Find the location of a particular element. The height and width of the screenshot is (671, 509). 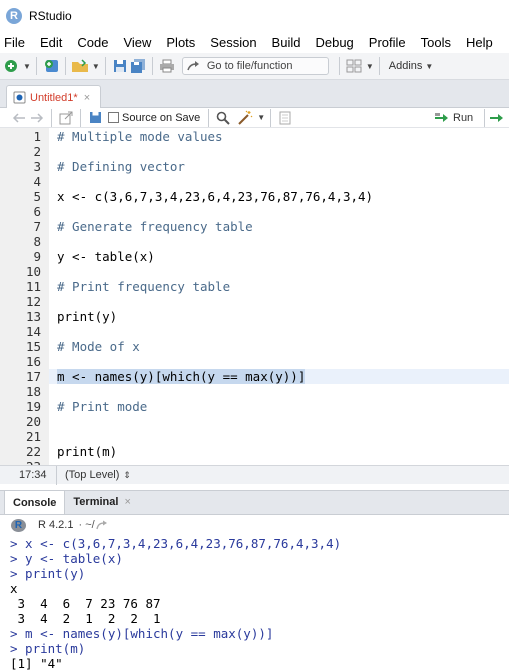

code-text: y <- table(x) is located at coordinates (106, 256).